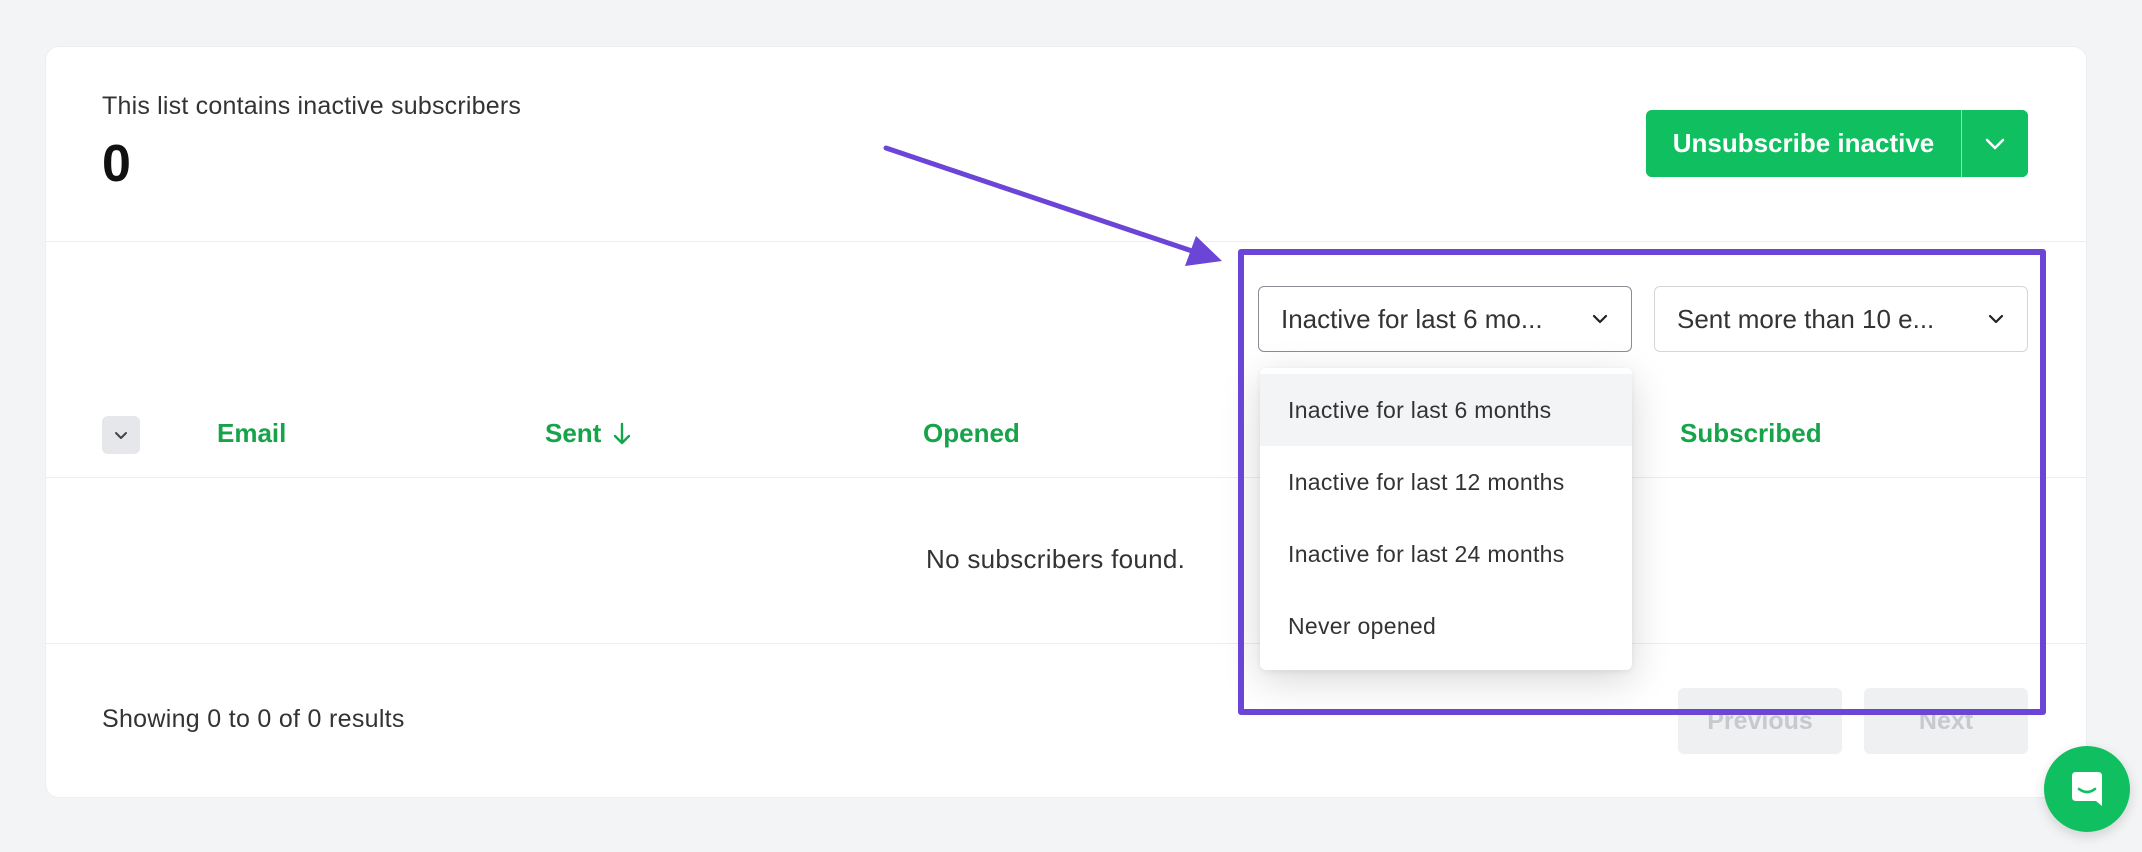  I want to click on column-subscribed: Subscribed, so click(1751, 433).